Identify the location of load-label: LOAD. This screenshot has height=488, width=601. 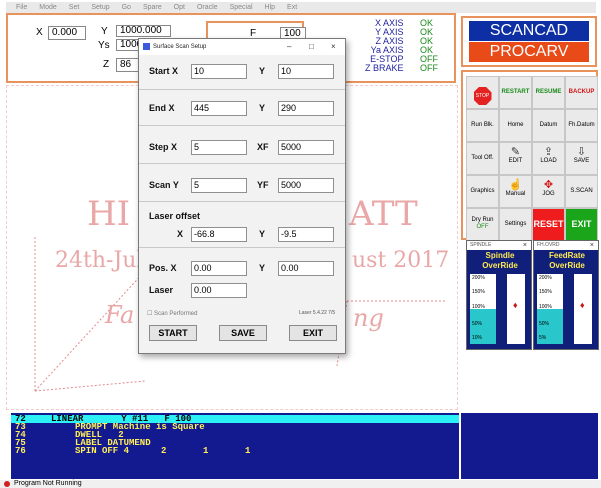
(548, 161).